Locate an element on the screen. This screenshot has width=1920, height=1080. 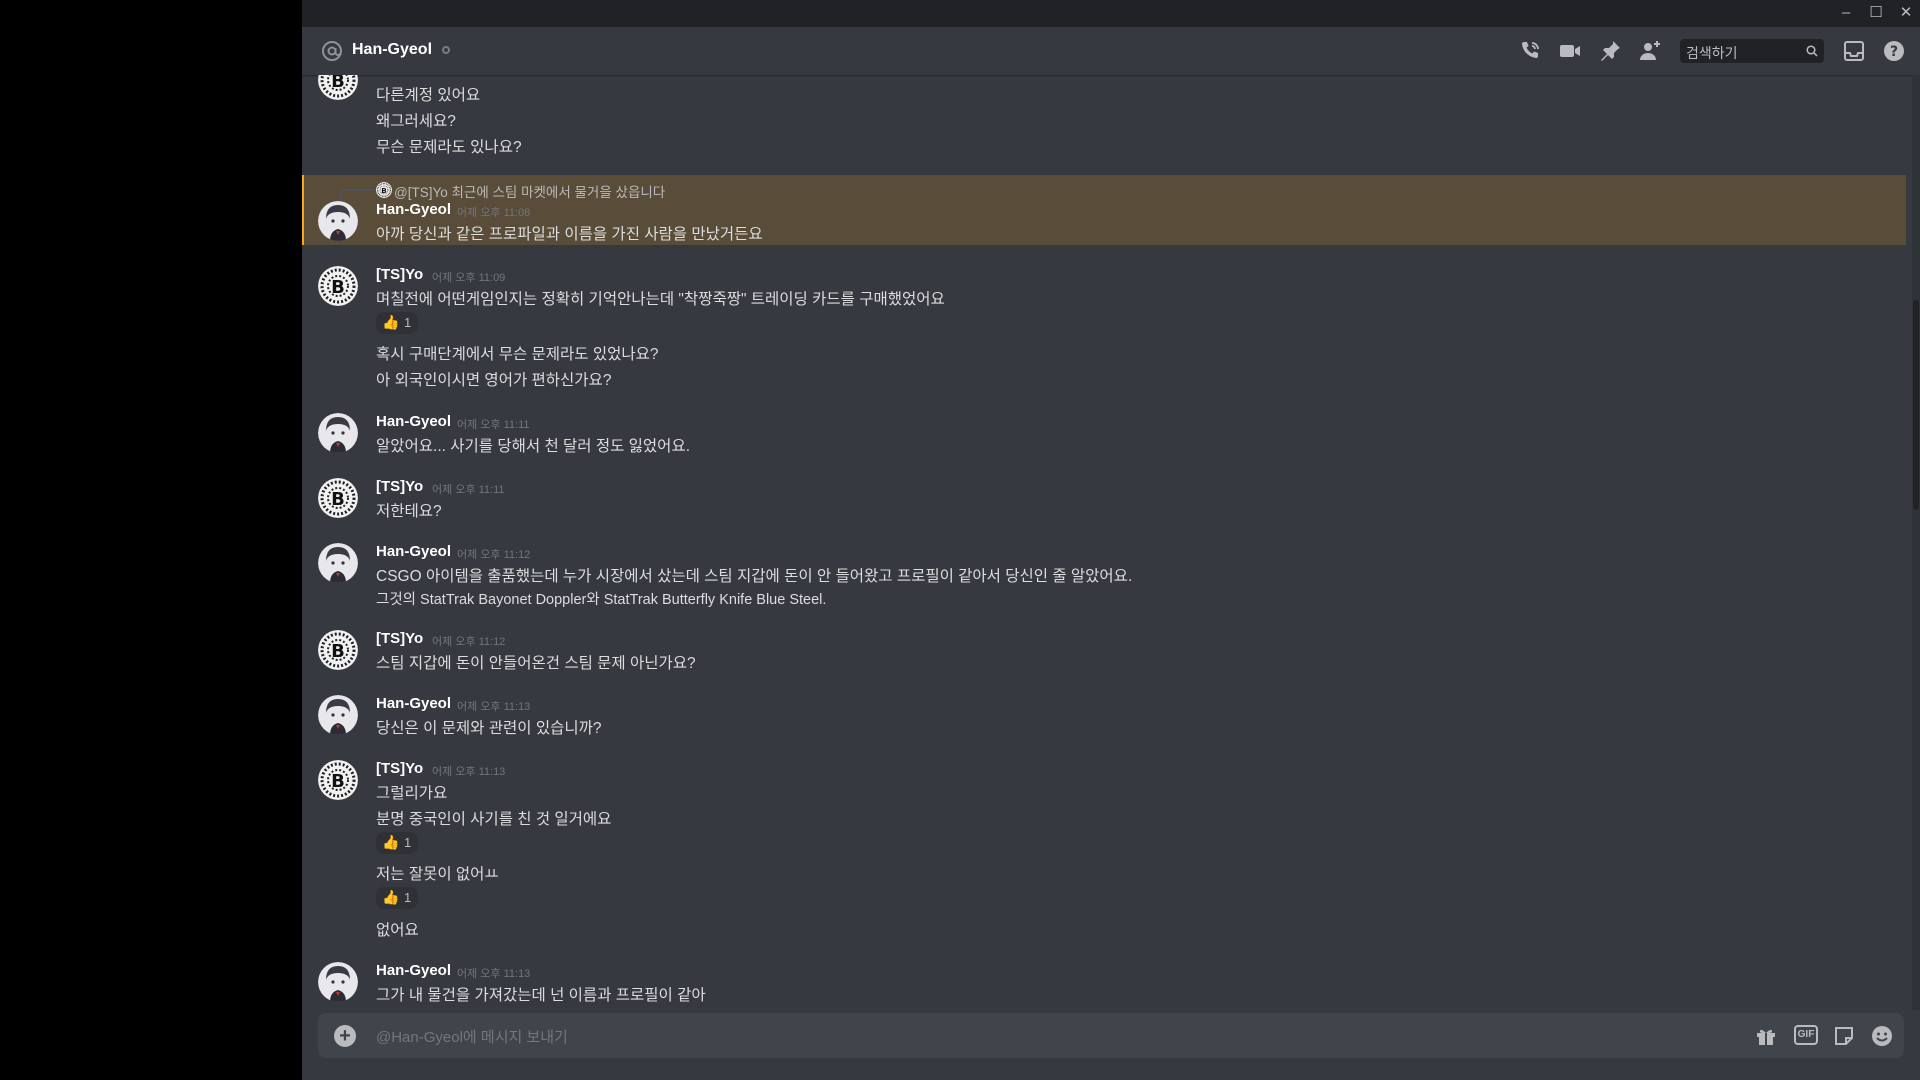
message-text: 분명 중국인이 사기를 친 것 일거에요 is located at coordinates (494, 819).